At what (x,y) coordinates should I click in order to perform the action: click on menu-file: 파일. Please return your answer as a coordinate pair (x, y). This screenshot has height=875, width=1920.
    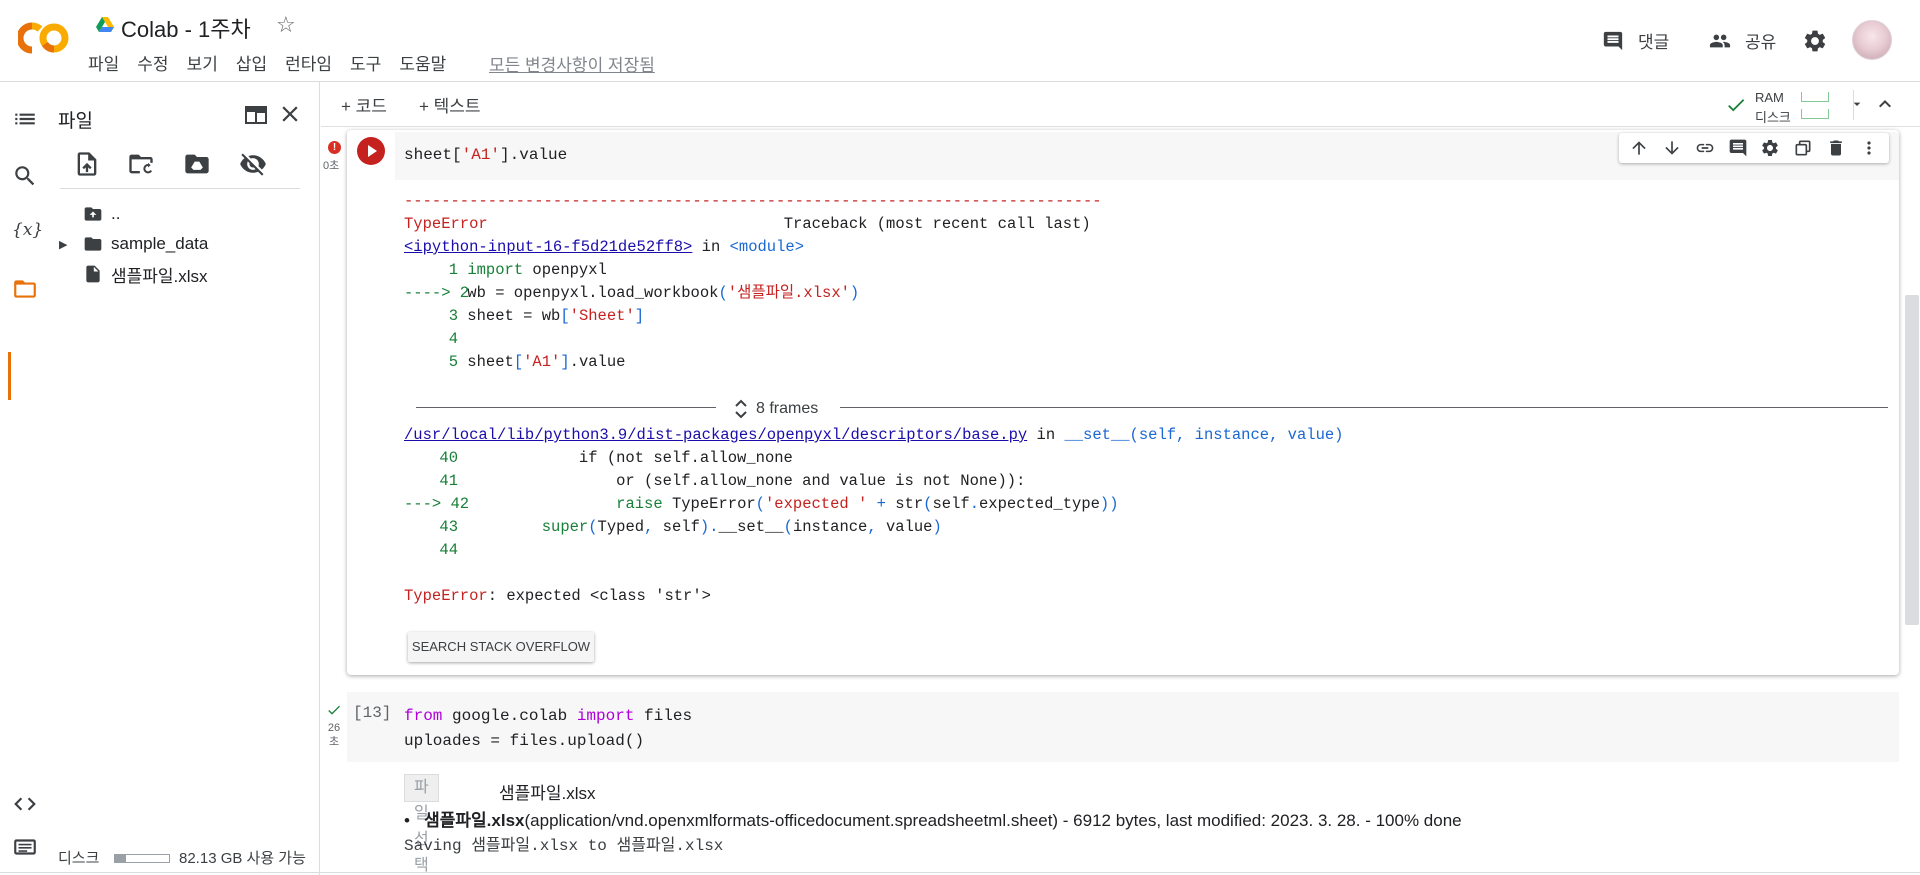
    Looking at the image, I should click on (103, 62).